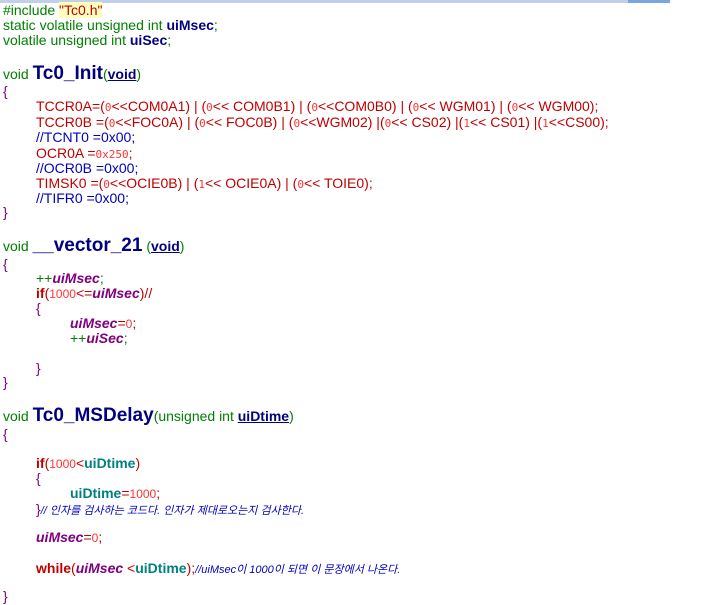 This screenshot has height=605, width=720. Describe the element at coordinates (69, 537) in the screenshot. I see `code-line-reset-uimsec: uiMsec=0;` at that location.